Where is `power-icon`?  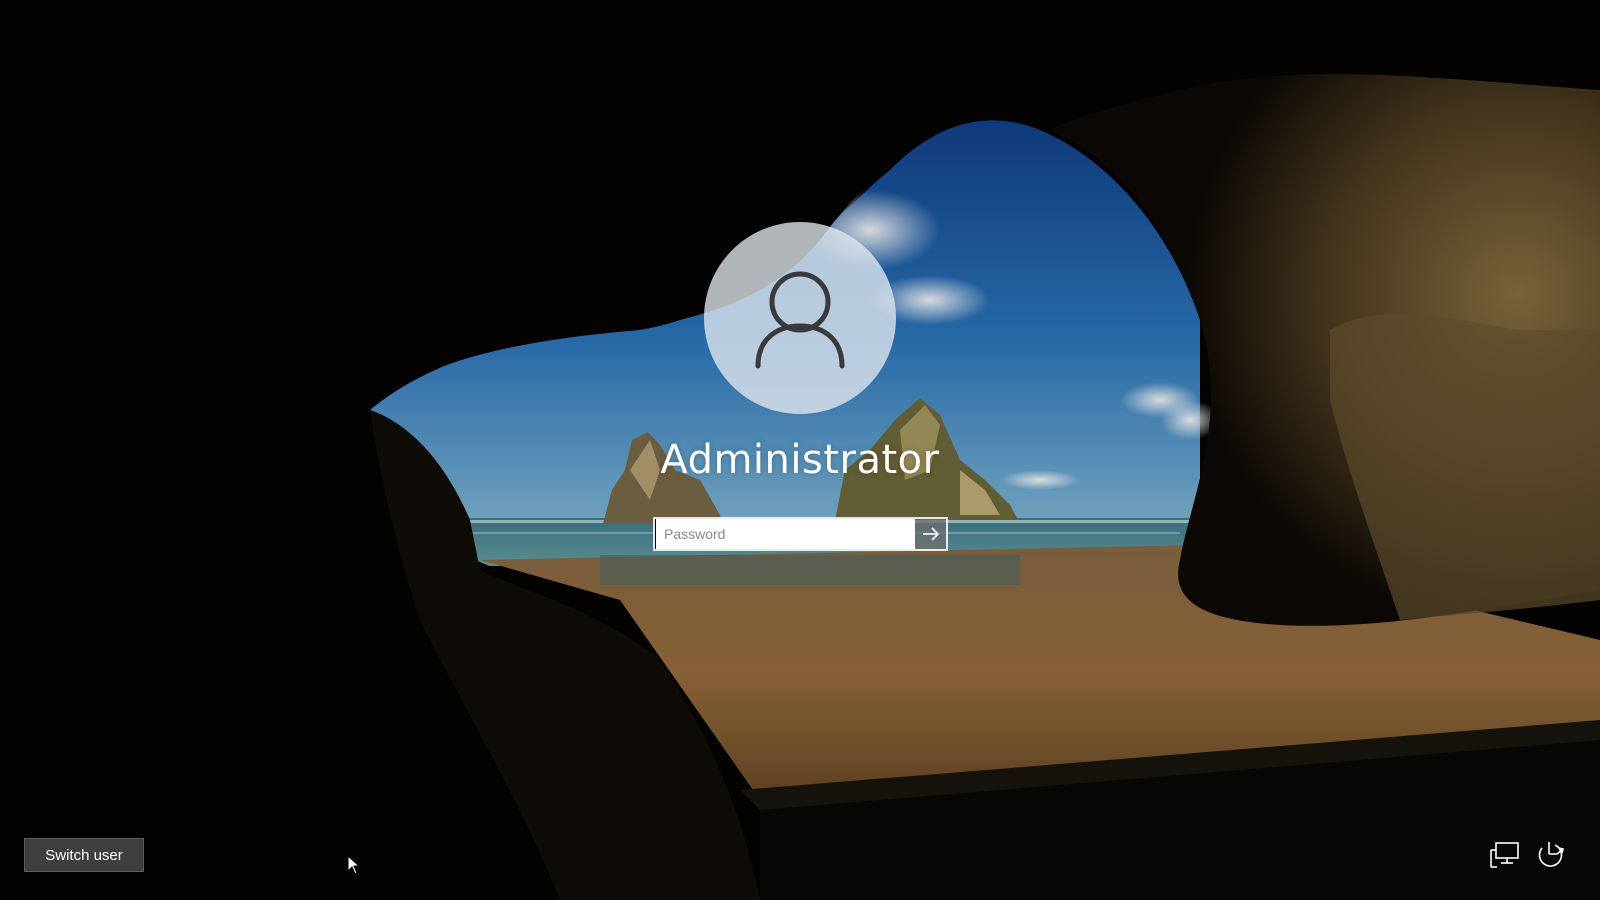
power-icon is located at coordinates (1551, 854).